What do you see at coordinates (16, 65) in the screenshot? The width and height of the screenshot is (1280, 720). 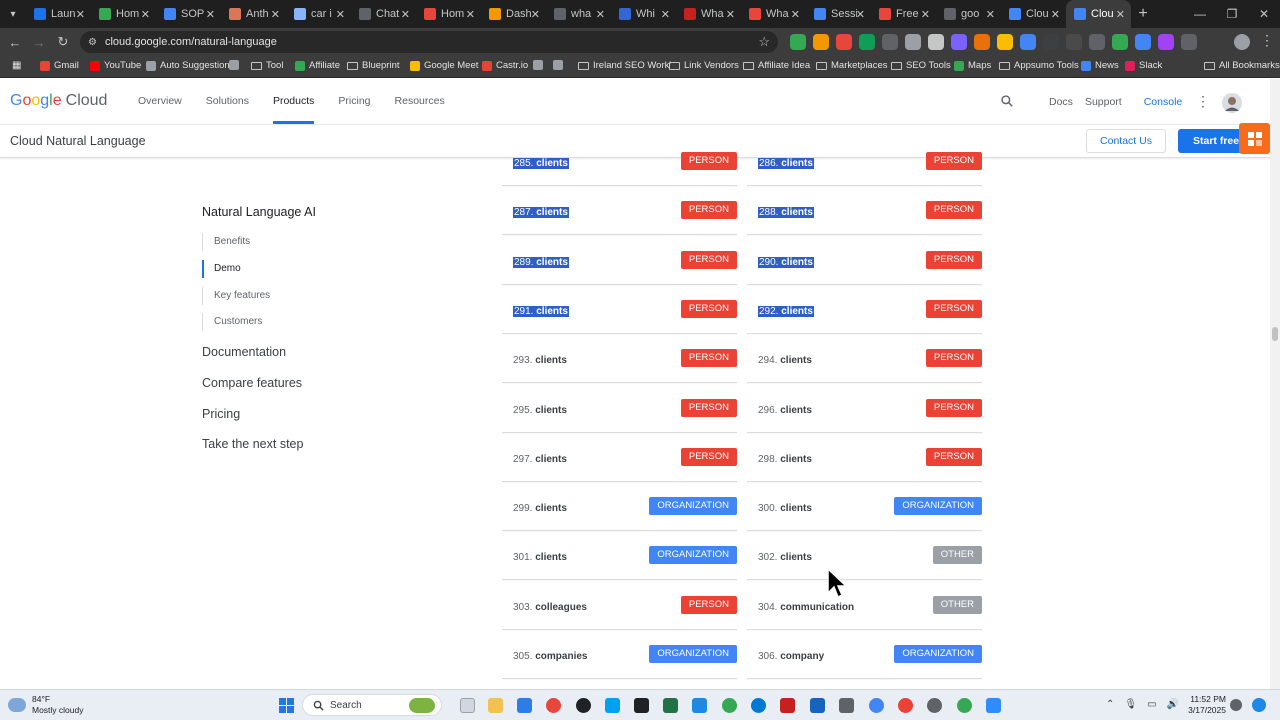 I see `apps-grid-icon: ▦` at bounding box center [16, 65].